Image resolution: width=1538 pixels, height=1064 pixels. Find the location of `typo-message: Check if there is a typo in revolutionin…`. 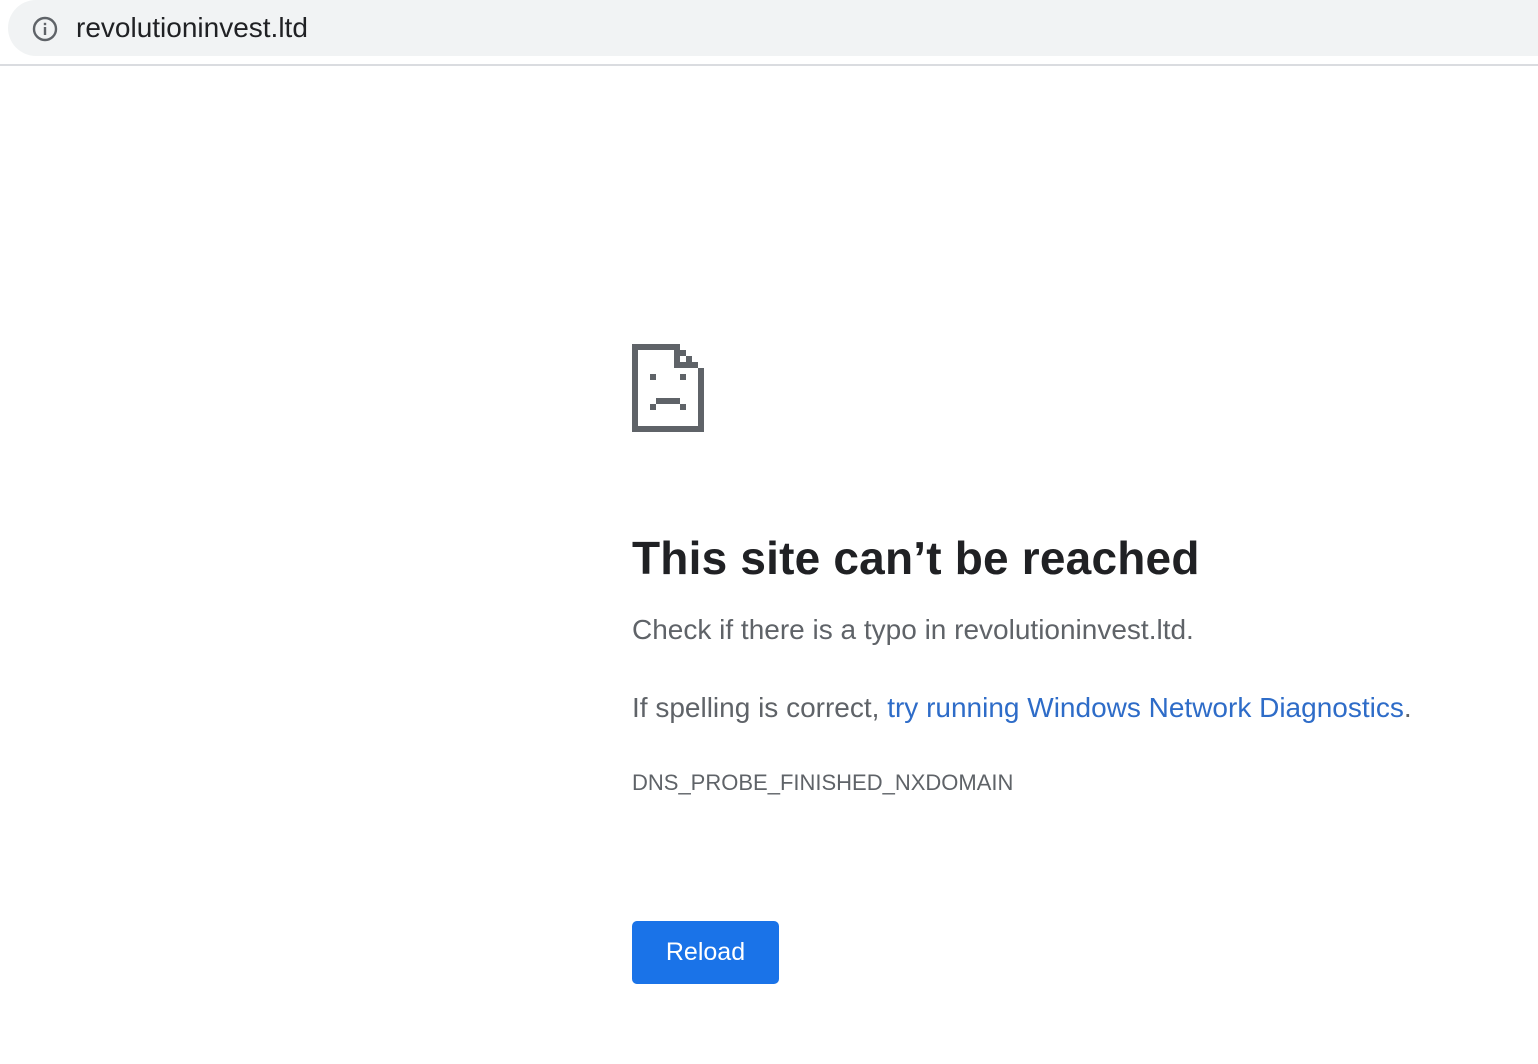

typo-message: Check if there is a typo in revolutionin… is located at coordinates (913, 629).